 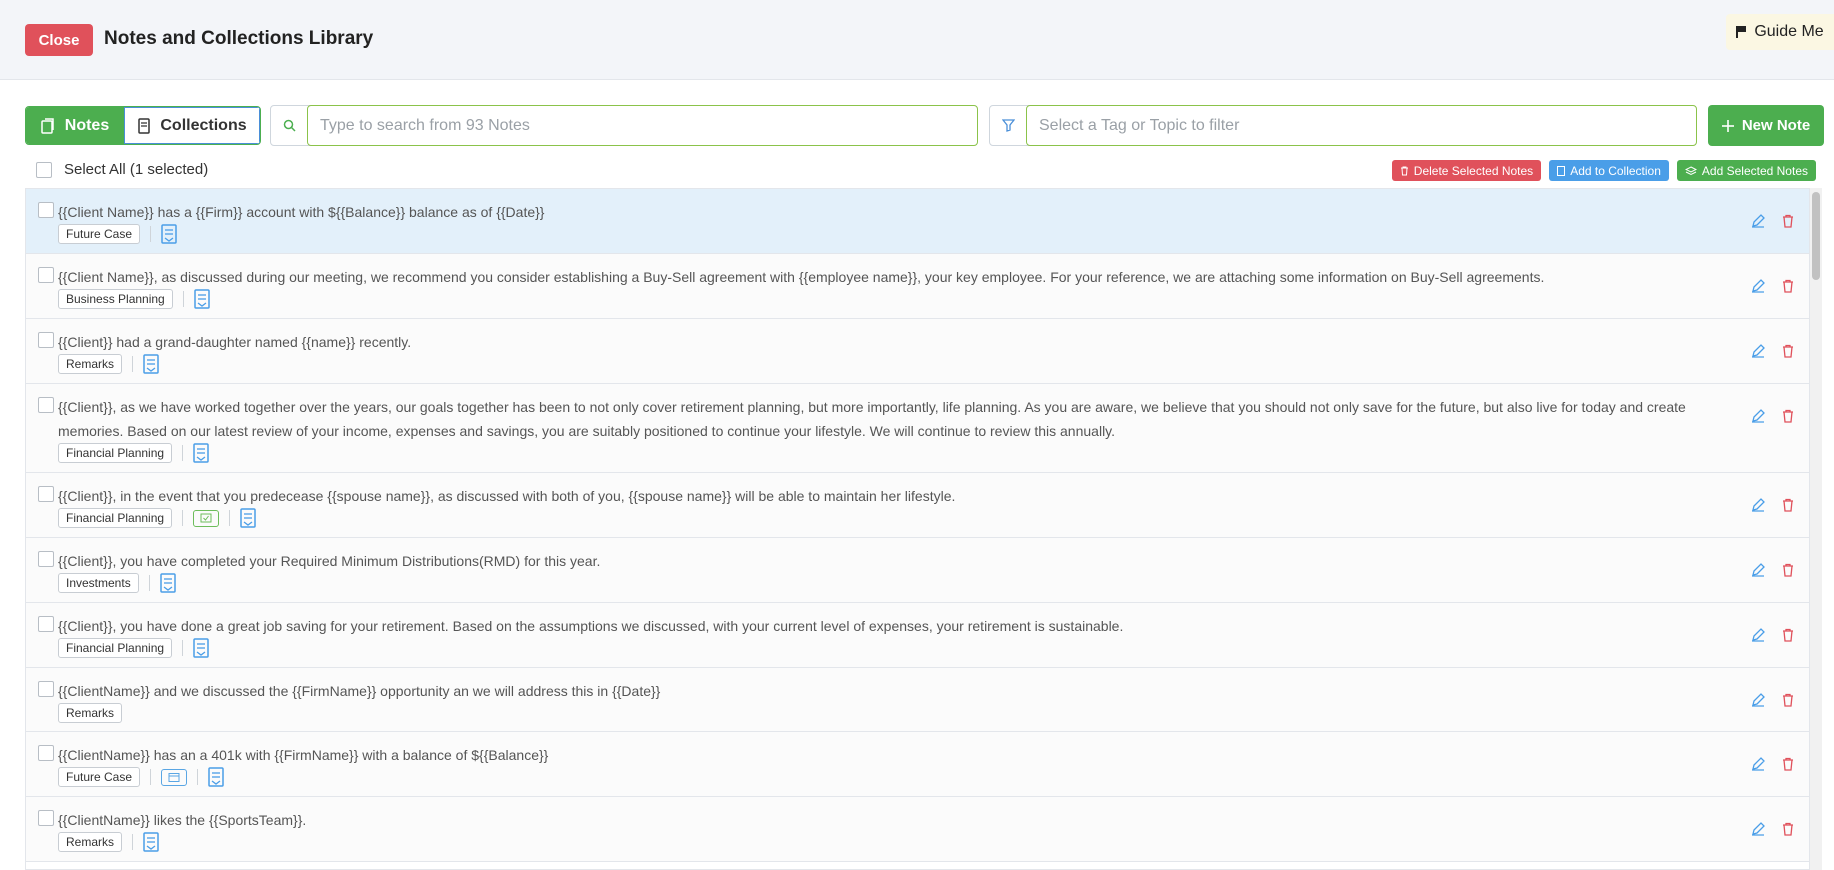 I want to click on new-note-label: New Note, so click(x=1776, y=125).